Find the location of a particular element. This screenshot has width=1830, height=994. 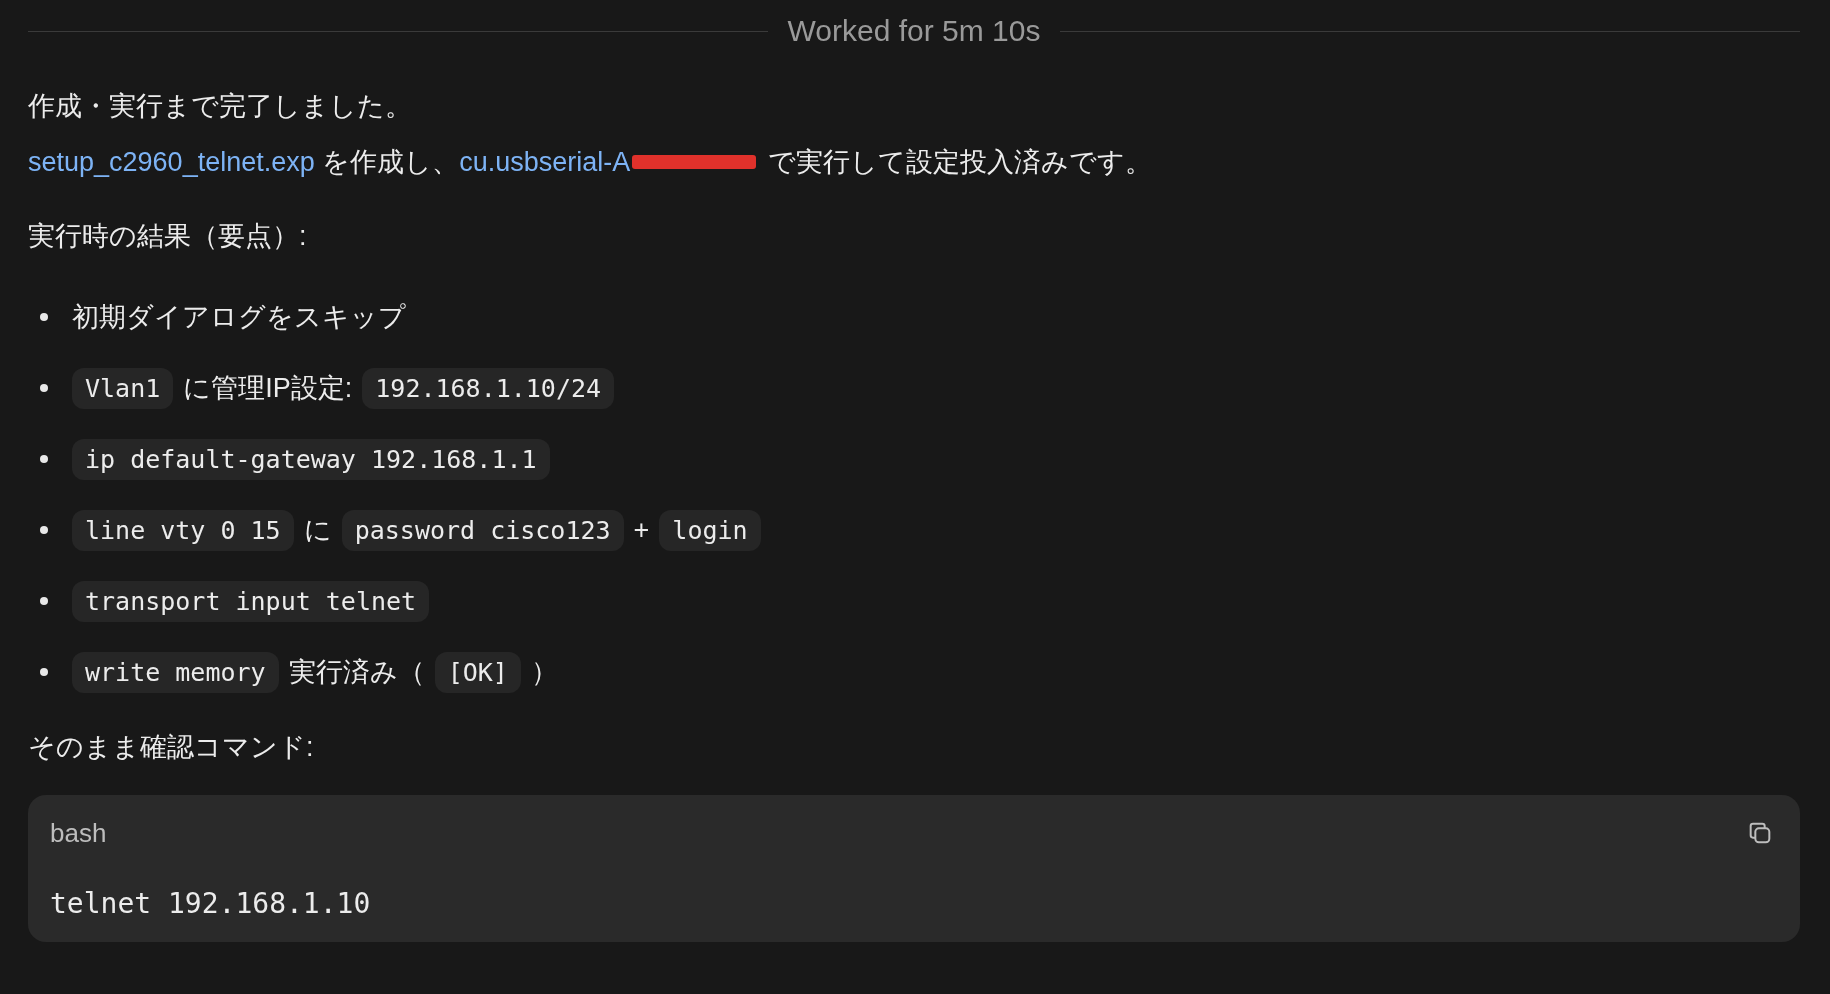

message-text: 初期ダイアログをスキップ is located at coordinates (239, 317).